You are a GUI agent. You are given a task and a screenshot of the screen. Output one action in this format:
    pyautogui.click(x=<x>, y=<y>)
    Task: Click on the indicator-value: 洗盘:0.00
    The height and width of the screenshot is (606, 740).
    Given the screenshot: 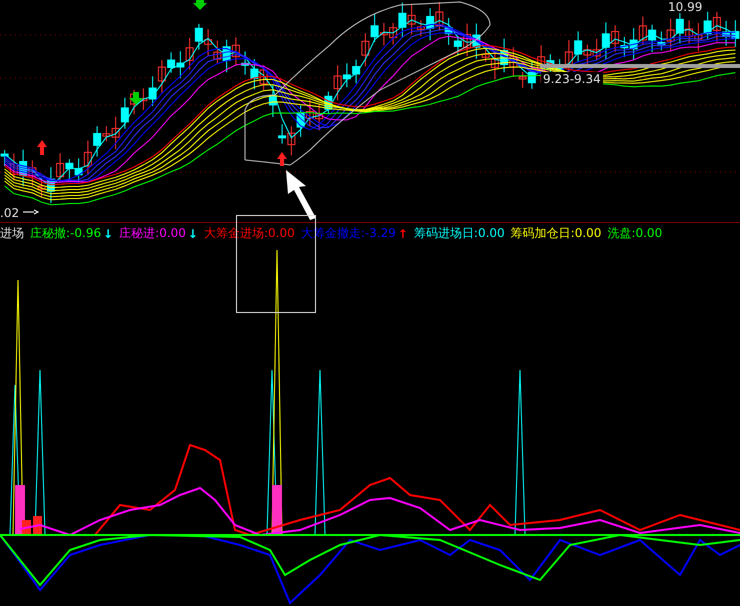 What is the action you would take?
    pyautogui.click(x=634, y=233)
    